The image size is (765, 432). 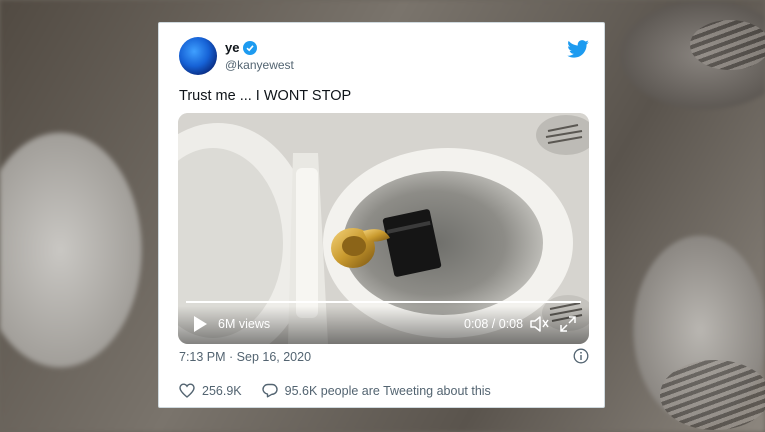 What do you see at coordinates (387, 390) in the screenshot?
I see `tweeting-about-text: 95.6K people are Tweeting about this` at bounding box center [387, 390].